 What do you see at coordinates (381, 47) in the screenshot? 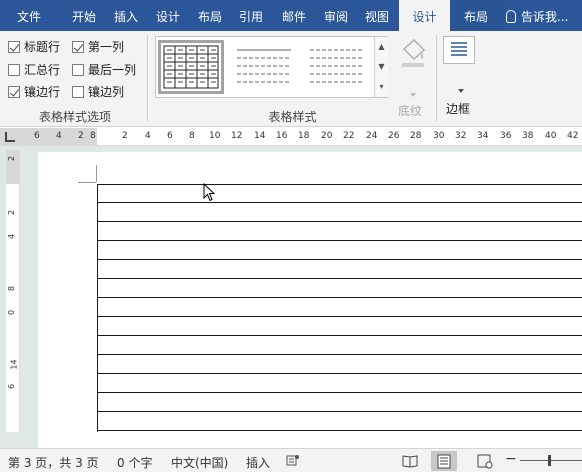
I see `gallery-scroll-up-button: ▲` at bounding box center [381, 47].